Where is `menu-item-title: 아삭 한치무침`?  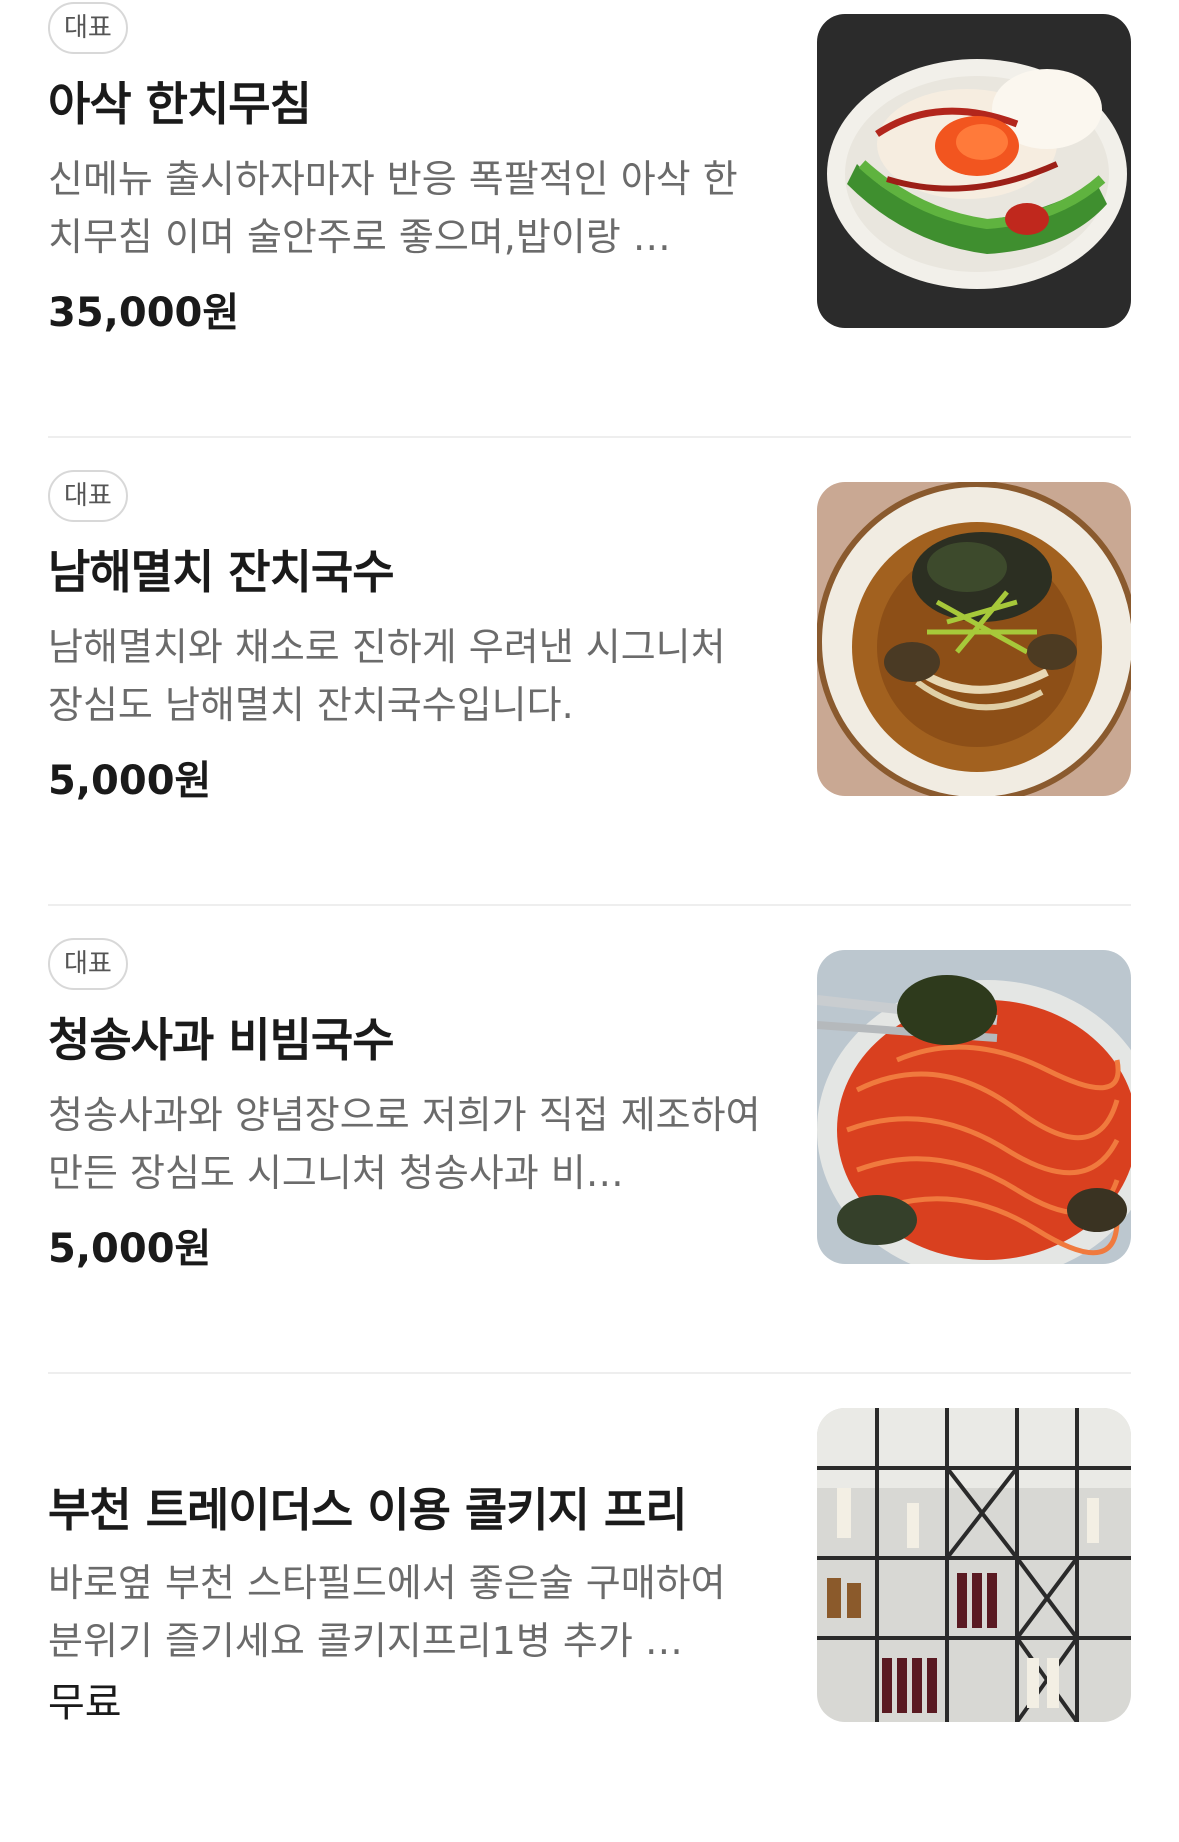
menu-item-title: 아삭 한치무침 is located at coordinates (180, 104).